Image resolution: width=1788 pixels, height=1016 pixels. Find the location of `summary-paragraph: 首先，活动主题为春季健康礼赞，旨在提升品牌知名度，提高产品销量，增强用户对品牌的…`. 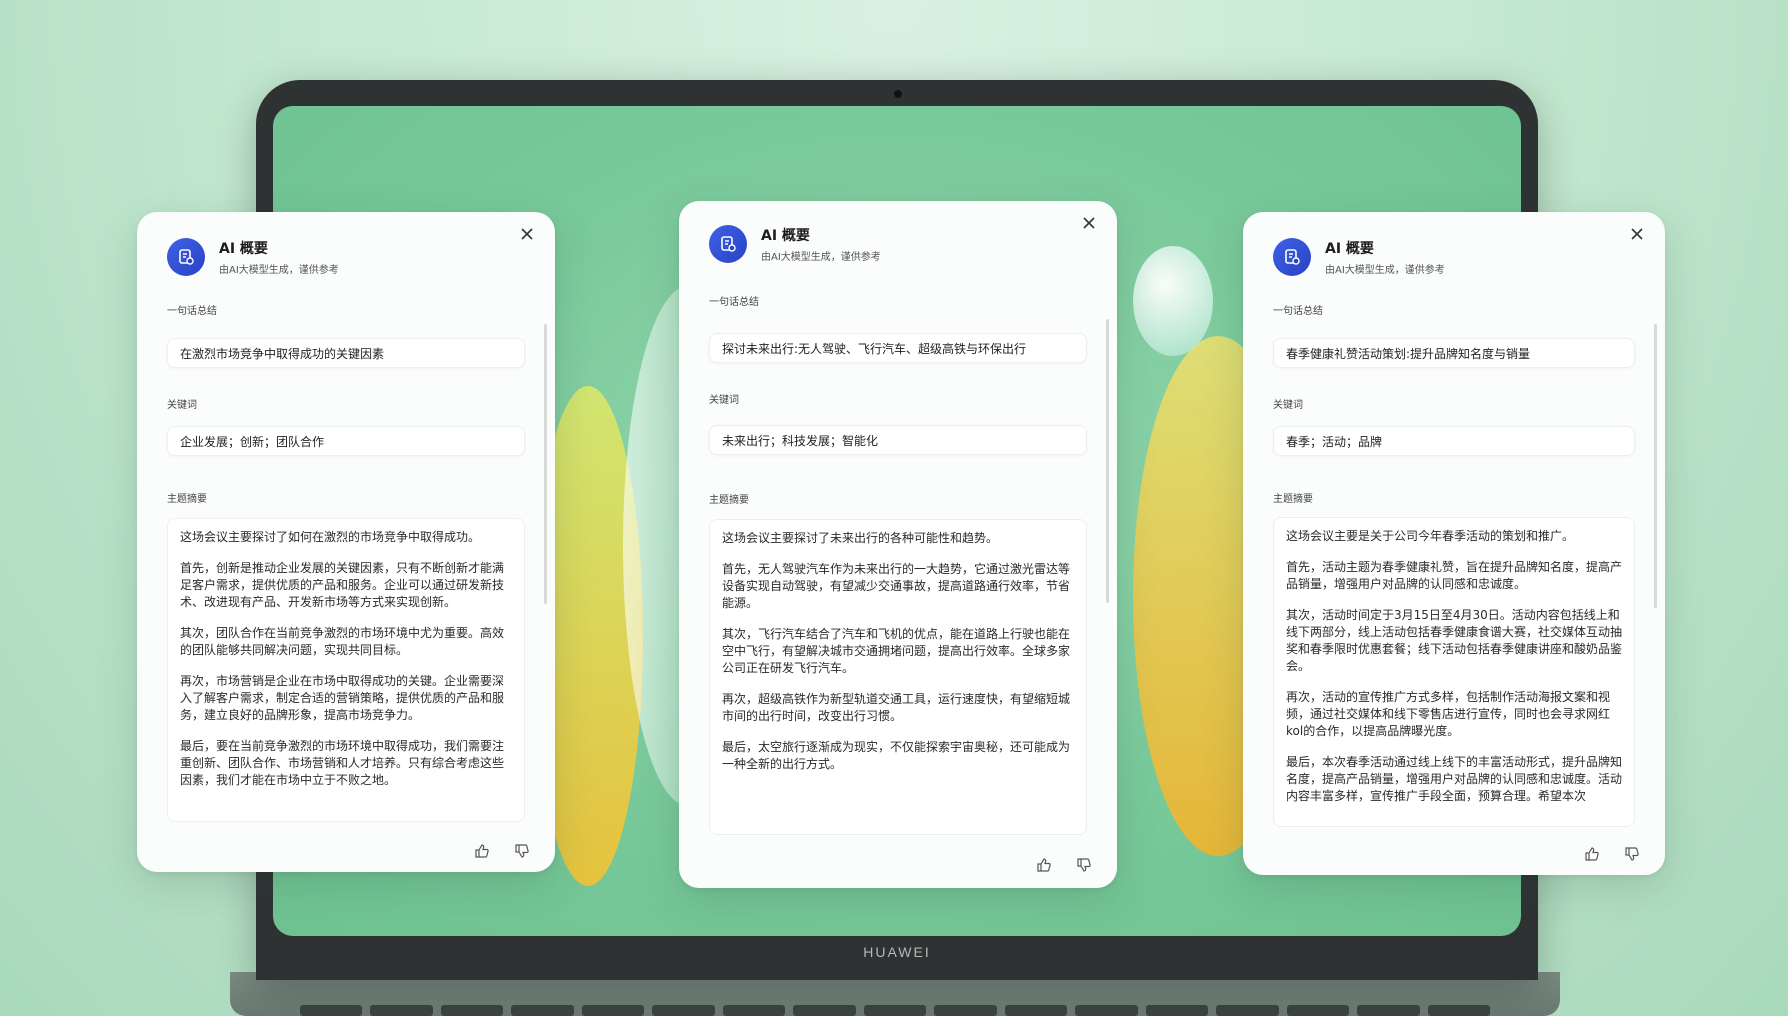

summary-paragraph: 首先，活动主题为春季健康礼赞，旨在提升品牌知名度，提高产品销量，增强用户对品牌的… is located at coordinates (1454, 575).